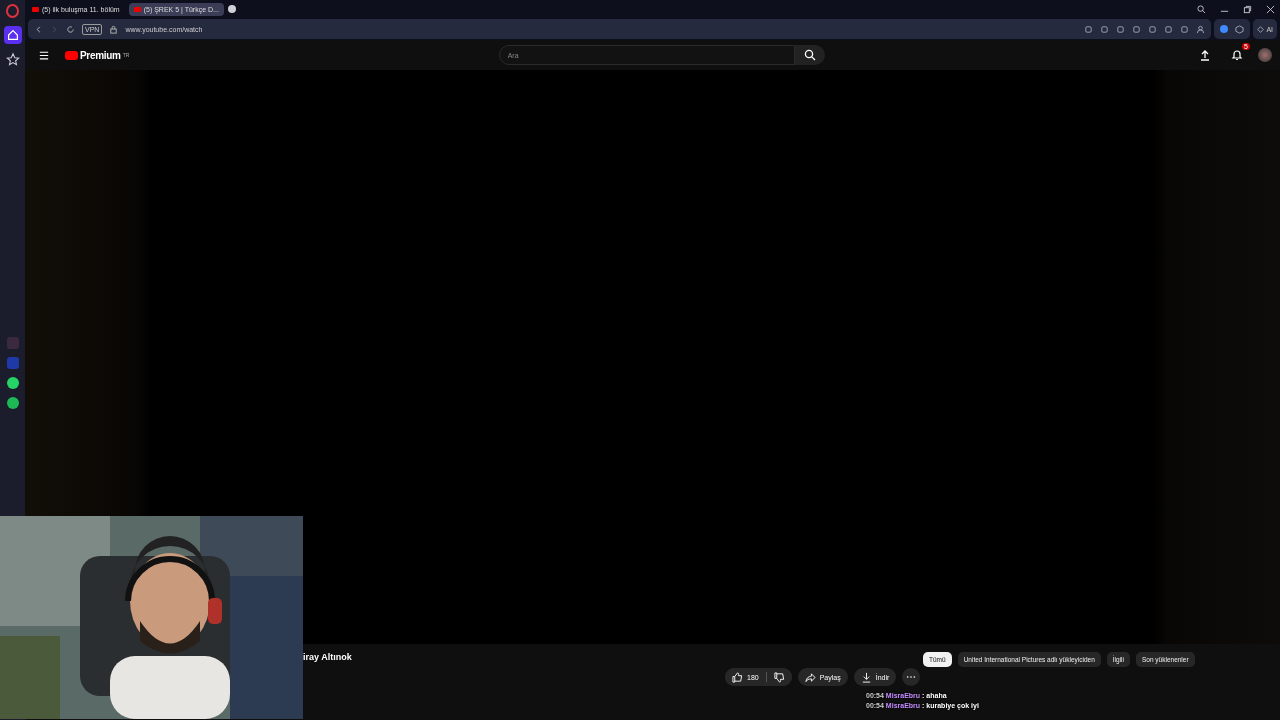 The width and height of the screenshot is (1280, 720). What do you see at coordinates (1205, 55) in the screenshot?
I see `upload-icon` at bounding box center [1205, 55].